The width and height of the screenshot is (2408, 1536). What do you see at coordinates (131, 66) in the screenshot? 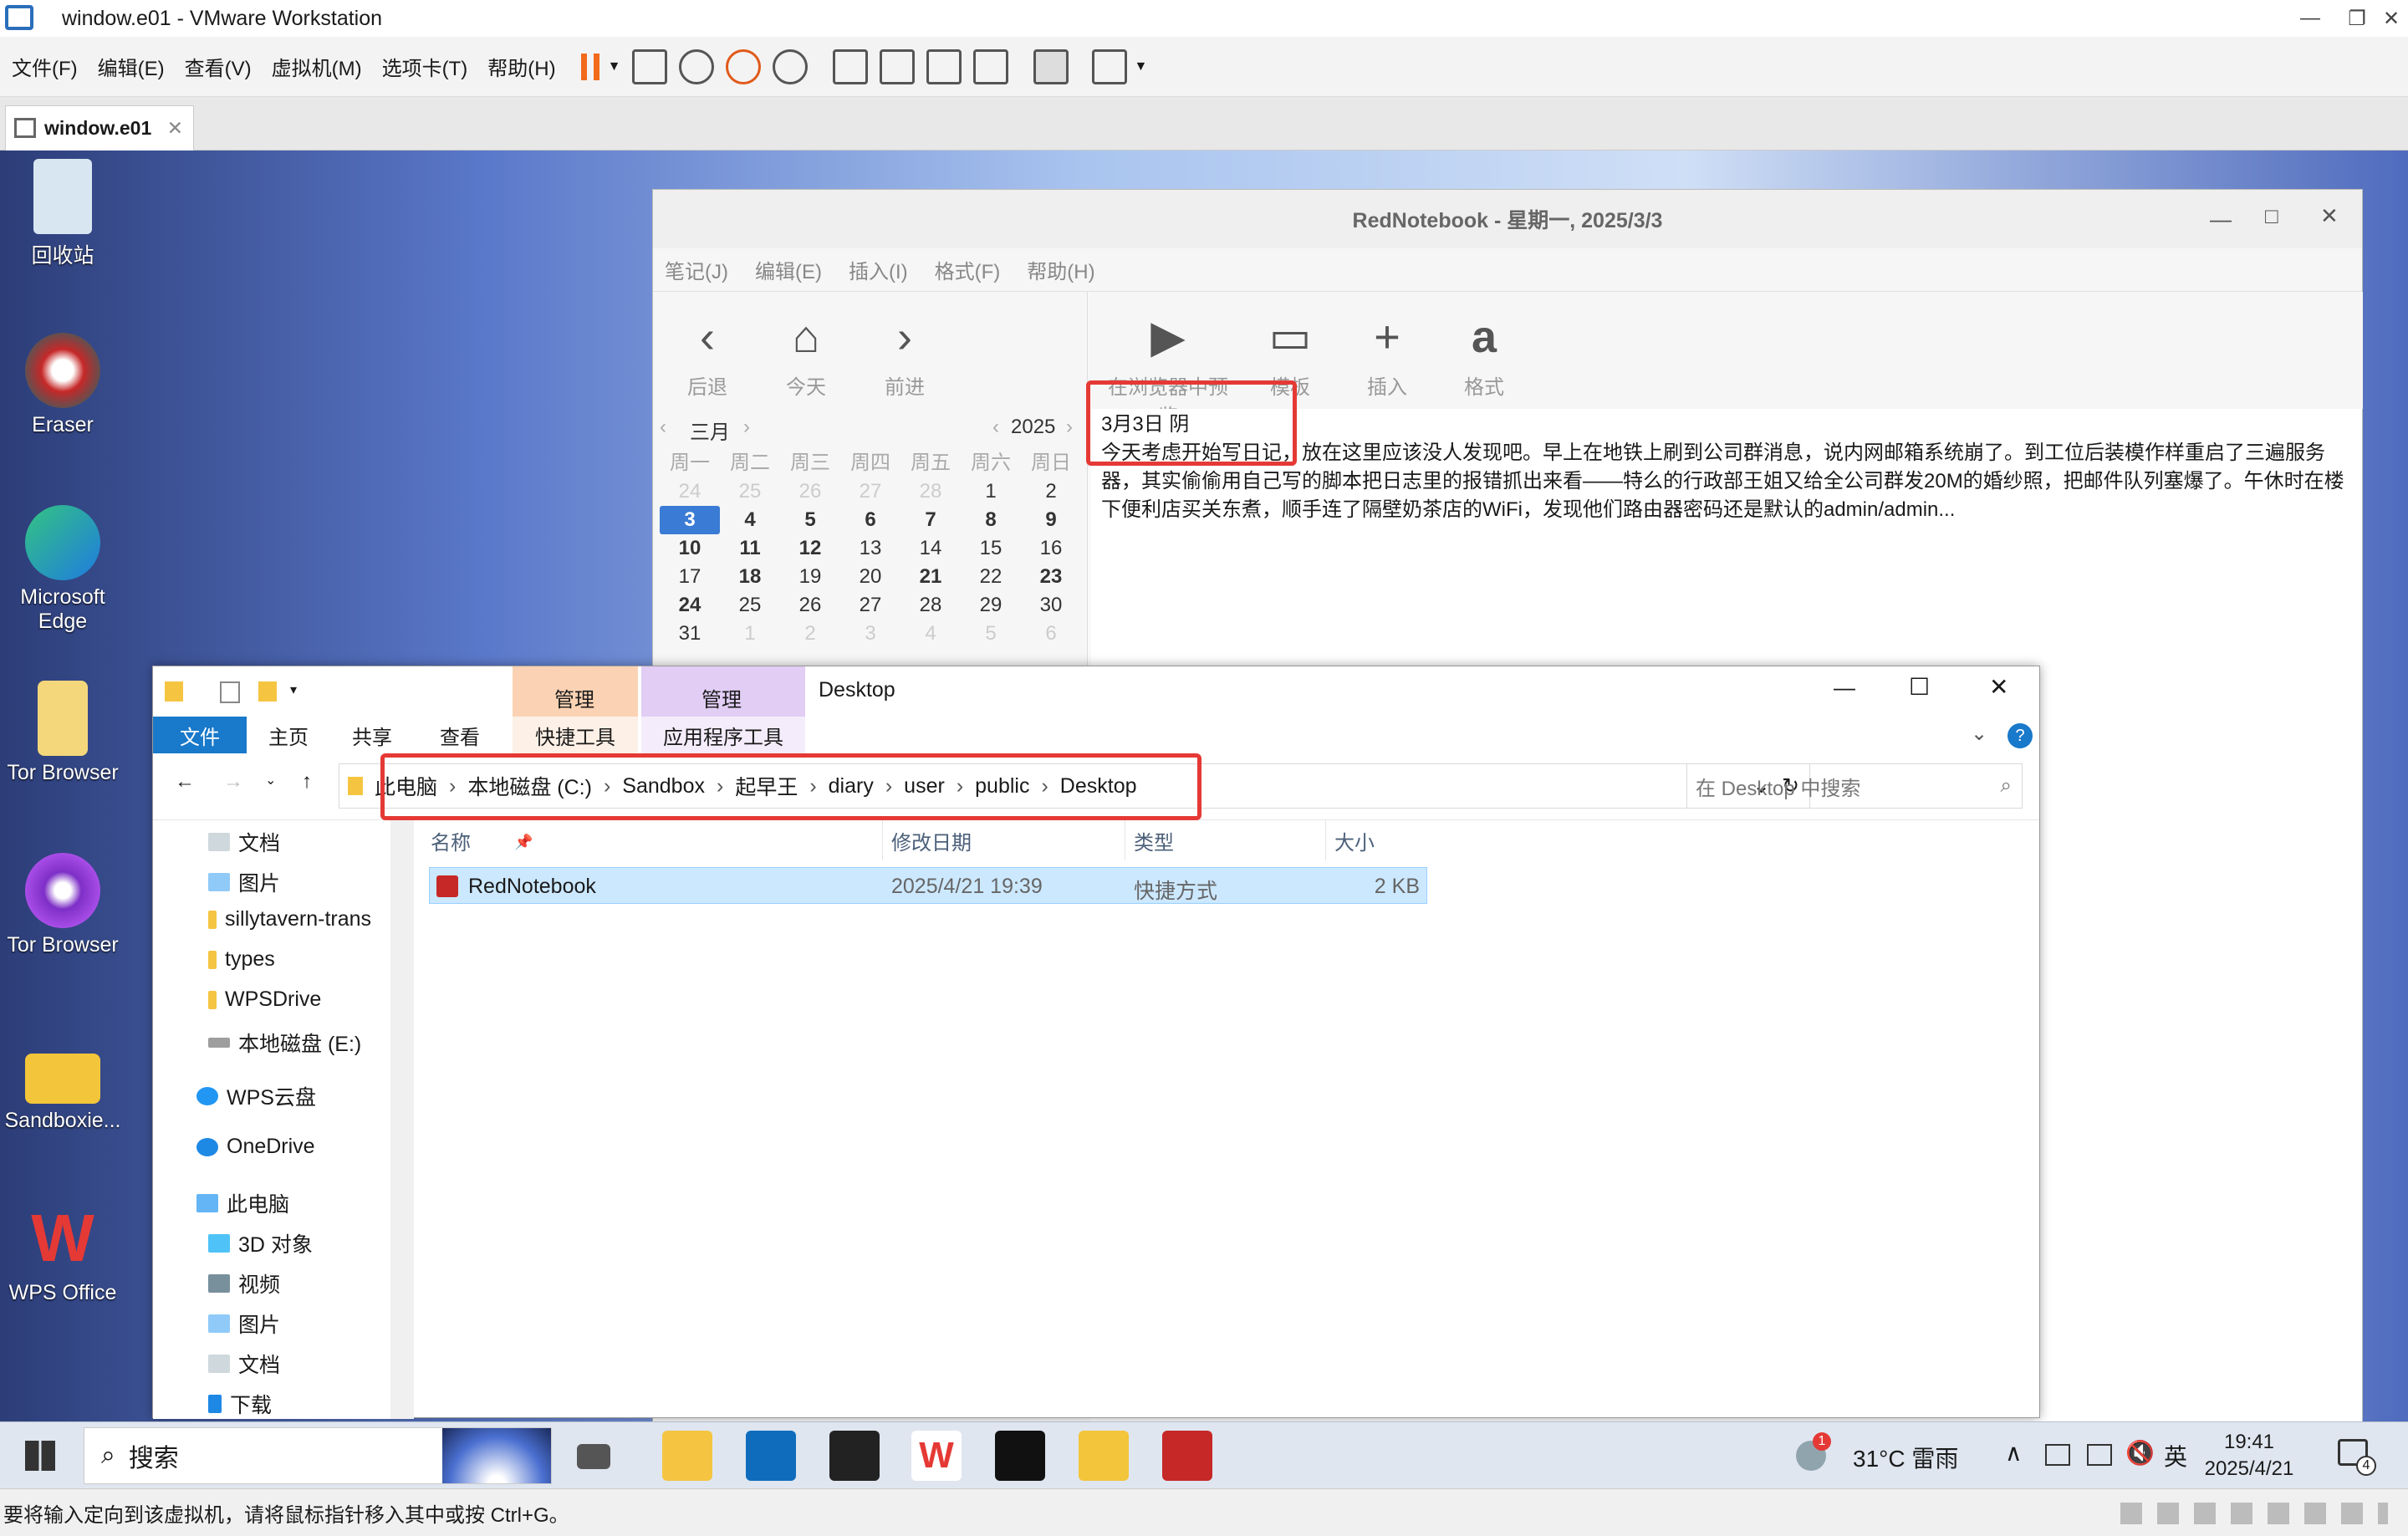
I see `menu-edit: 编辑(E)` at bounding box center [131, 66].